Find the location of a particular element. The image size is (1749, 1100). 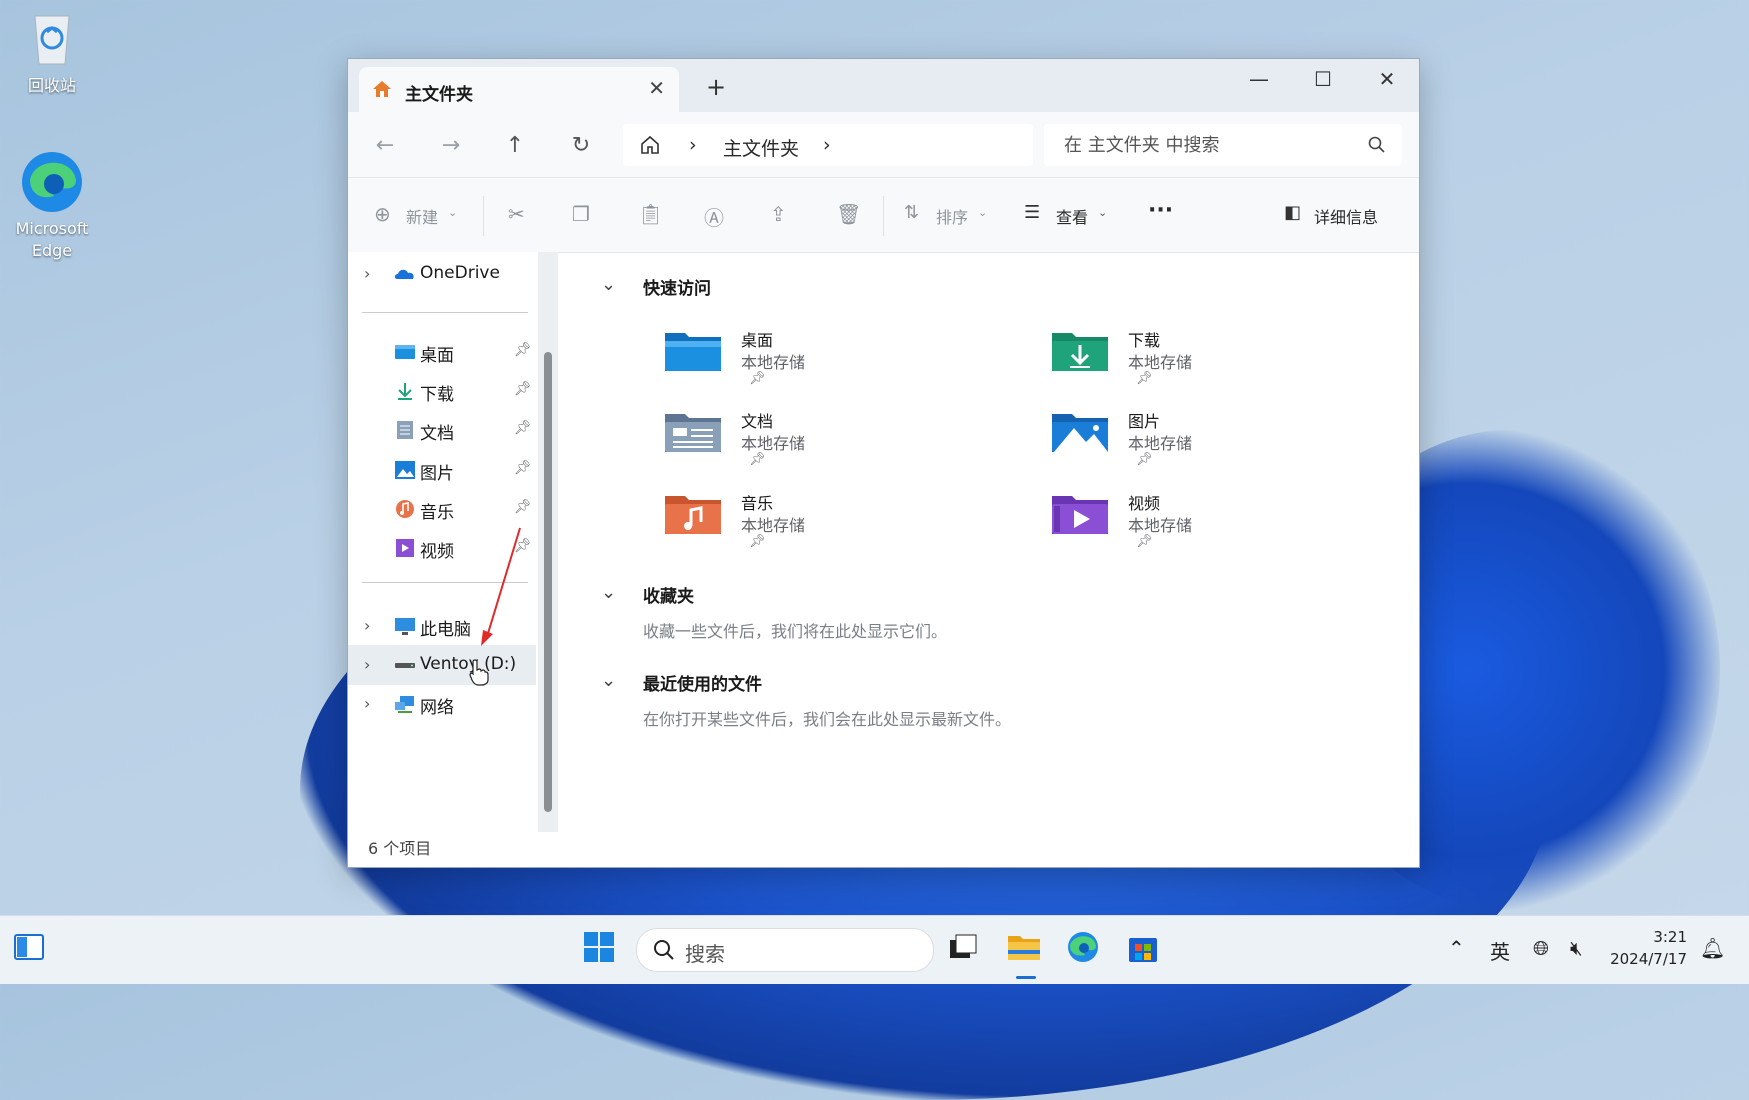

close-window-button: ✕ is located at coordinates (1387, 79).